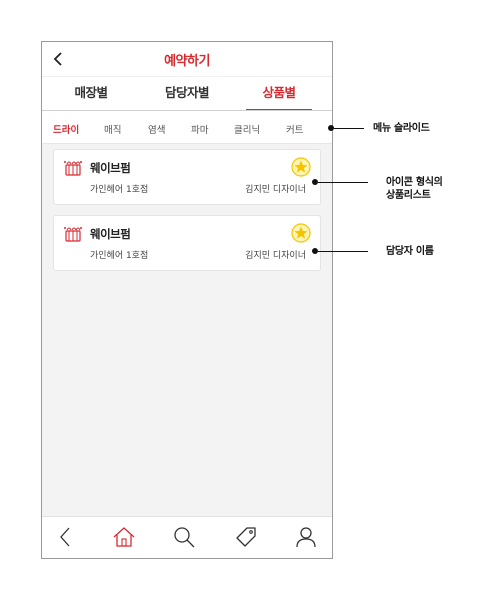  Describe the element at coordinates (156, 129) in the screenshot. I see `category-dye: 염색` at that location.